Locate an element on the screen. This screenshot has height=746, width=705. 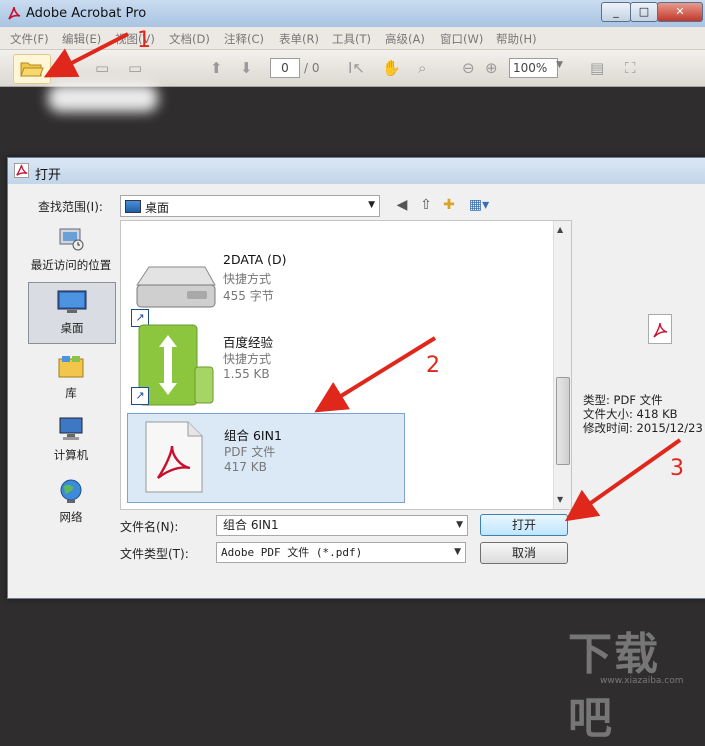
annotation-step-2: 2 is located at coordinates (433, 365).